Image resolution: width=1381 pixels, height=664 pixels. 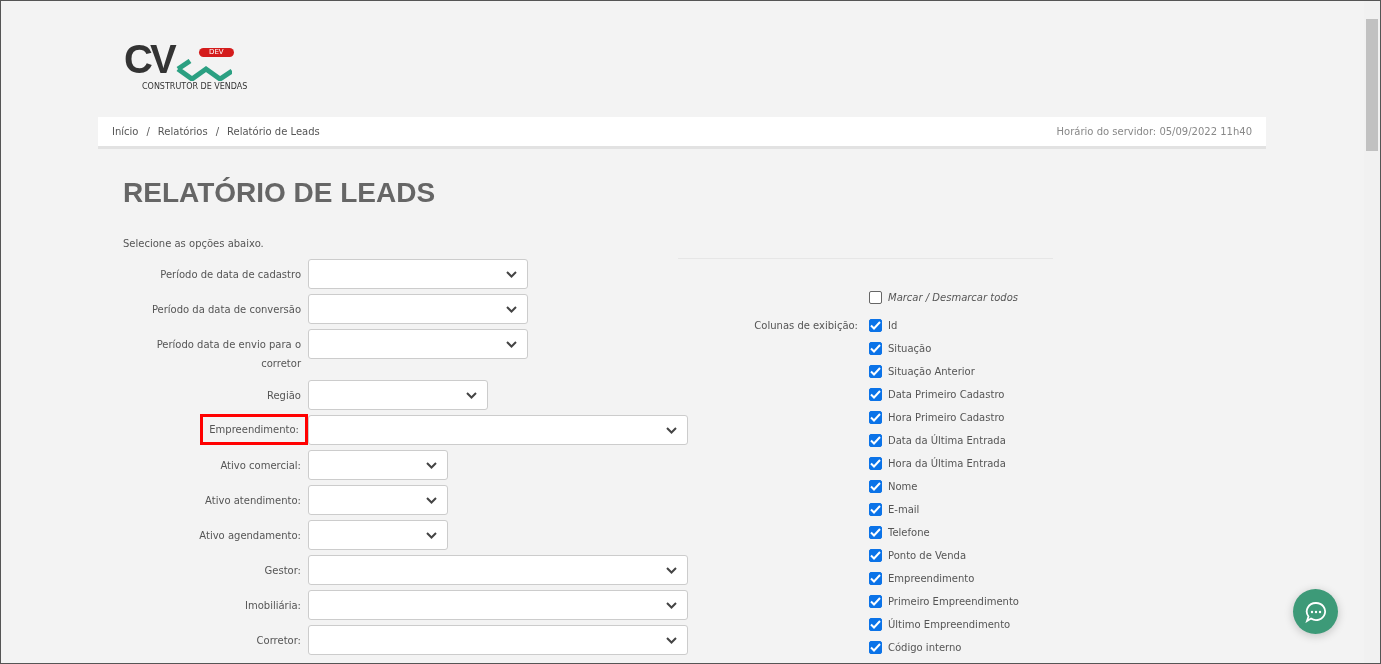 What do you see at coordinates (946, 394) in the screenshot?
I see `checkbox-label: Data Primeiro Cadastro` at bounding box center [946, 394].